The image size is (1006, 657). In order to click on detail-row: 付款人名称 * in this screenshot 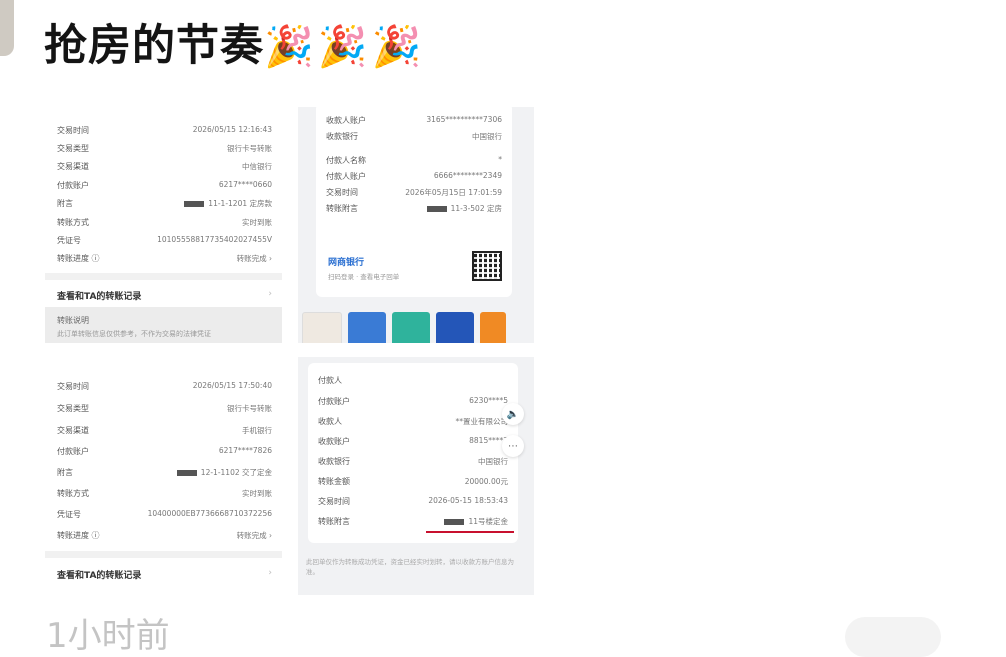, I will do `click(414, 160)`.